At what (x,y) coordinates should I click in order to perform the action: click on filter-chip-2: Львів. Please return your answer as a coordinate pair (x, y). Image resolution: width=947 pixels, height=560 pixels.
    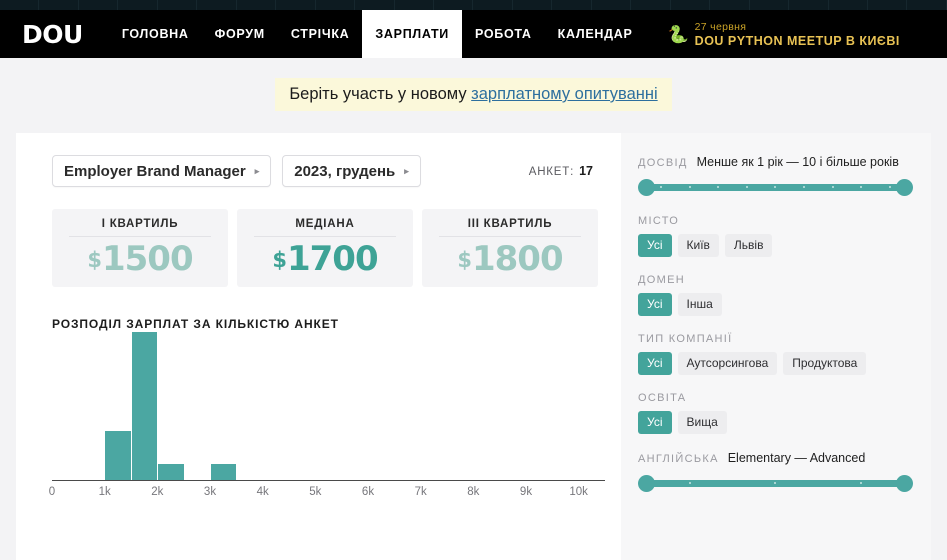
    Looking at the image, I should click on (748, 245).